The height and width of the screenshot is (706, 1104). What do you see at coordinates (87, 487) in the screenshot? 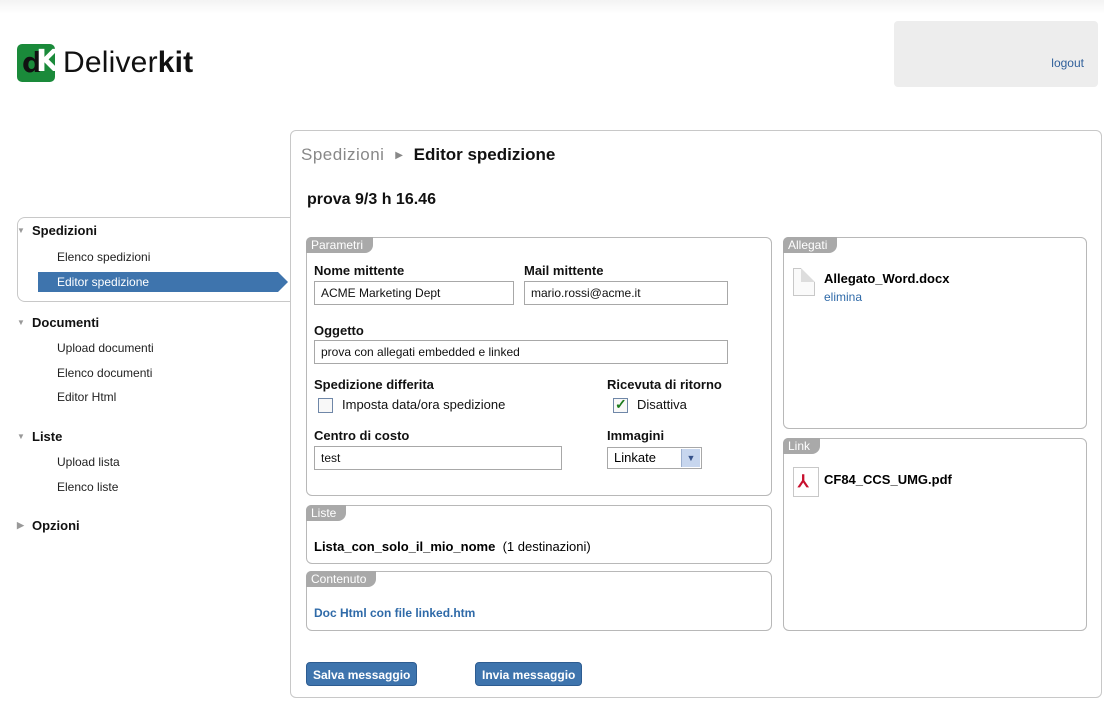
I see `sidebar-item-elenco-liste: Elenco liste` at bounding box center [87, 487].